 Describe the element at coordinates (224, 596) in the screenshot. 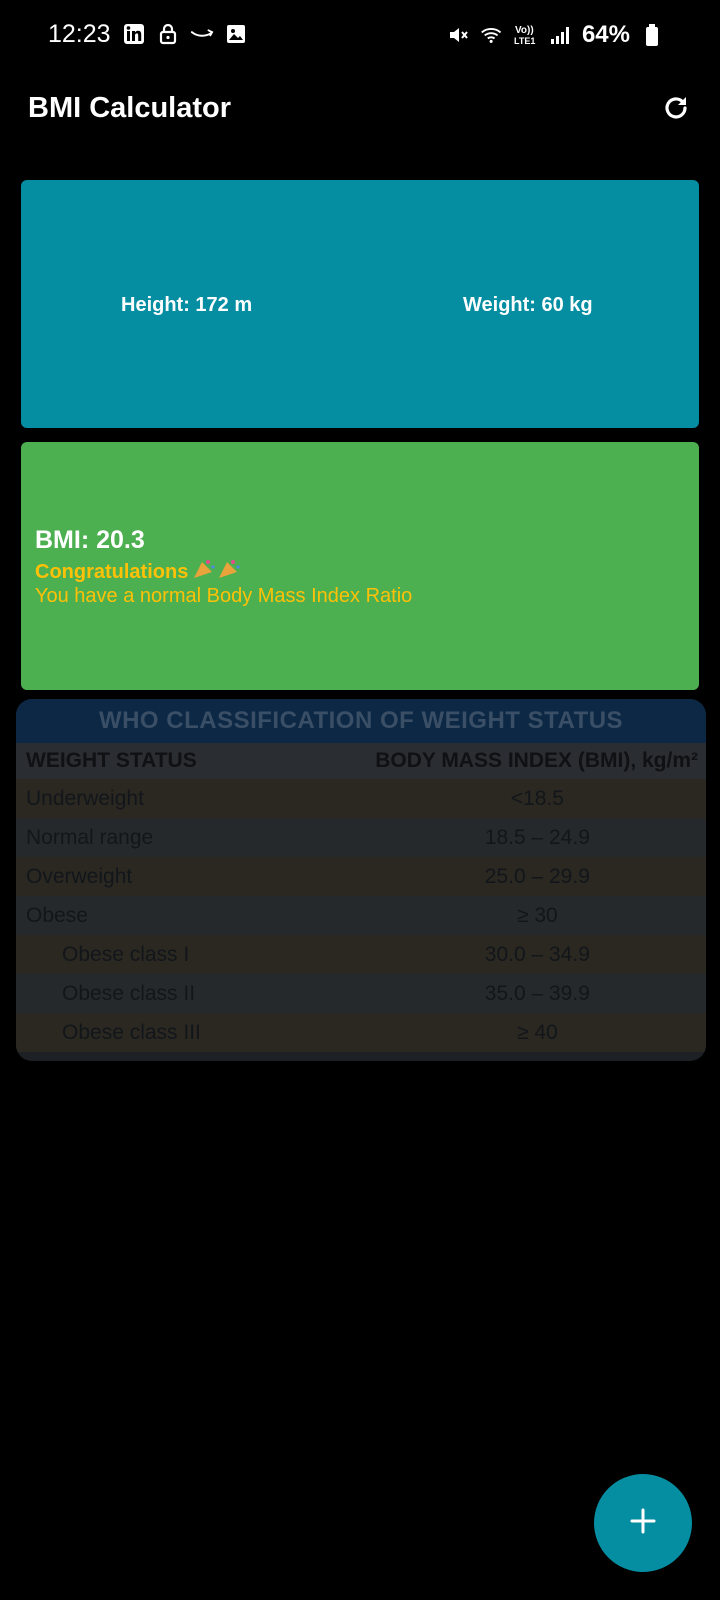

I see `result-message: You have a normal Body Mass Index Ratio` at that location.